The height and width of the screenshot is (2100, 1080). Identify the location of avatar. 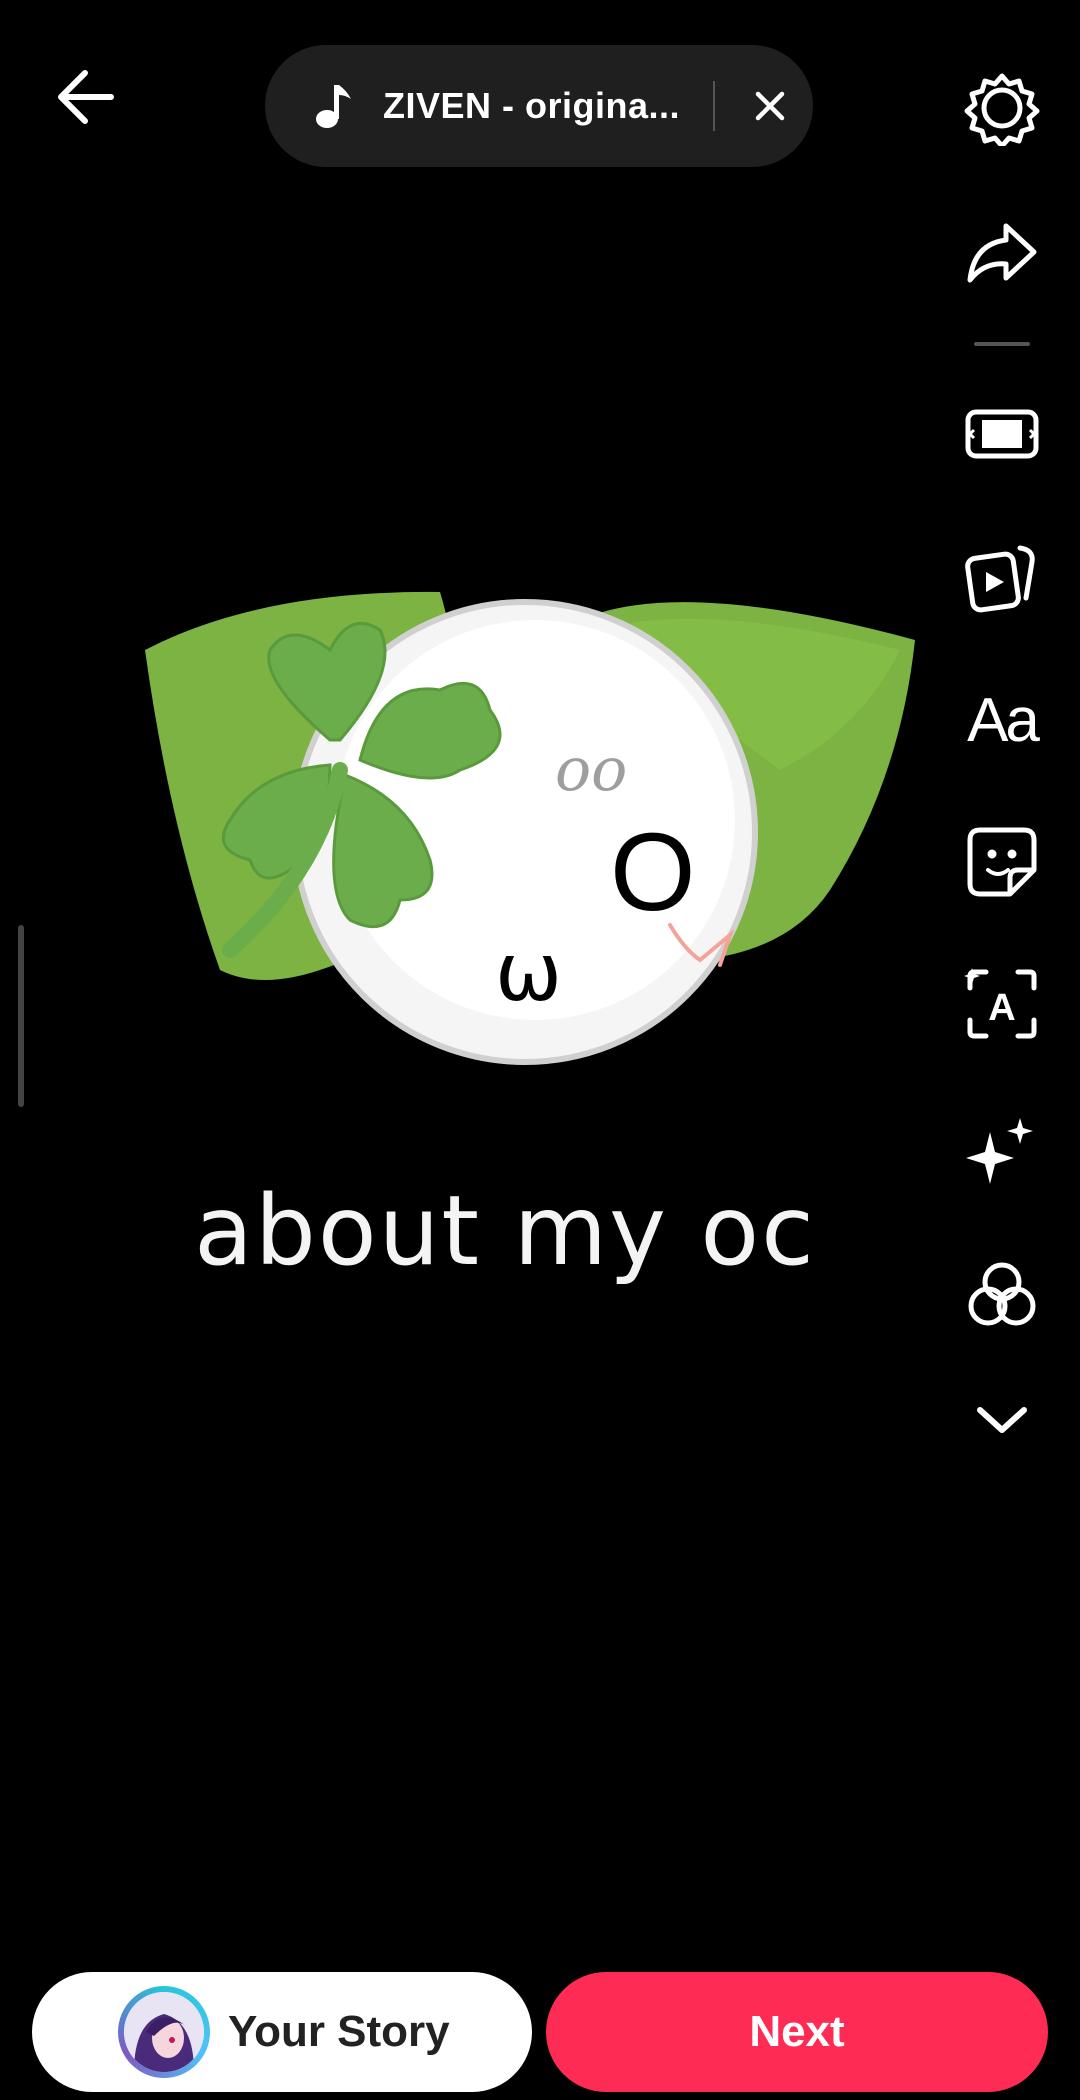
(164, 2032).